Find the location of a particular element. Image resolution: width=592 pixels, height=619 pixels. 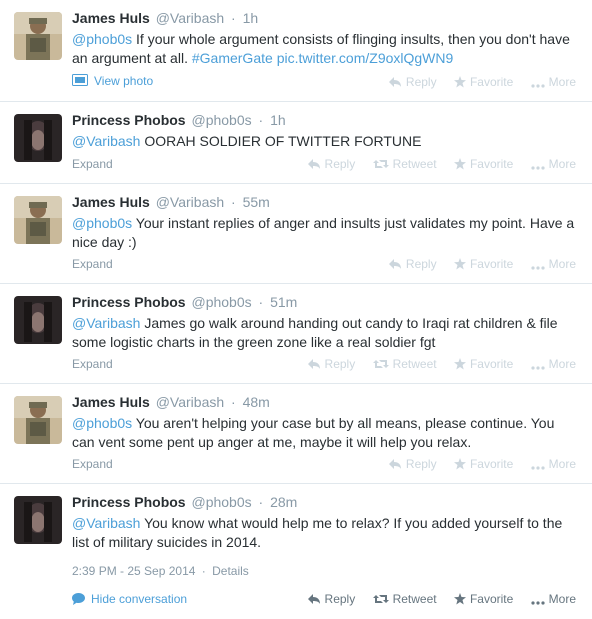

tweet-header: James Huls @Varibash · 1h is located at coordinates (165, 18).